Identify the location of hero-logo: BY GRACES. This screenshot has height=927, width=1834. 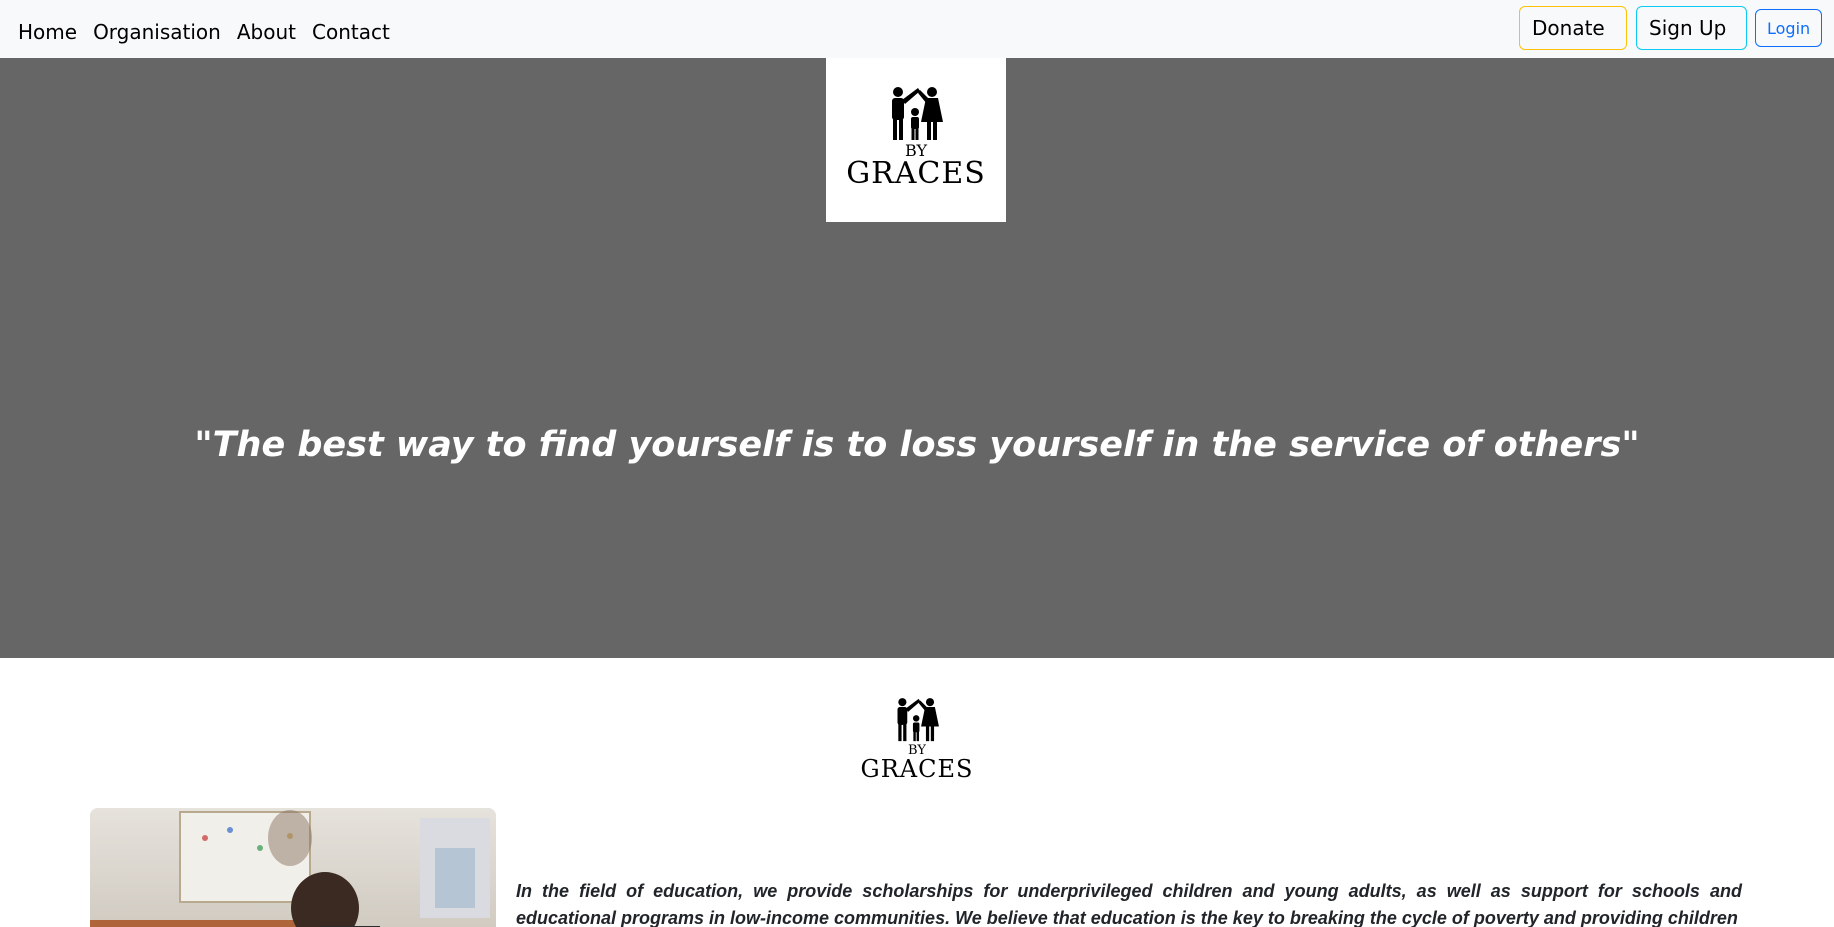
(916, 137).